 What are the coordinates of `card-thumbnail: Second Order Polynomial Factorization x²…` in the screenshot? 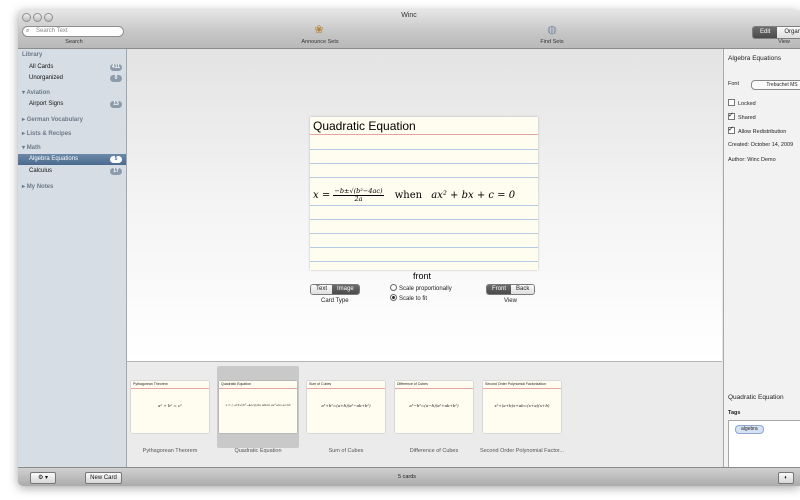 It's located at (522, 407).